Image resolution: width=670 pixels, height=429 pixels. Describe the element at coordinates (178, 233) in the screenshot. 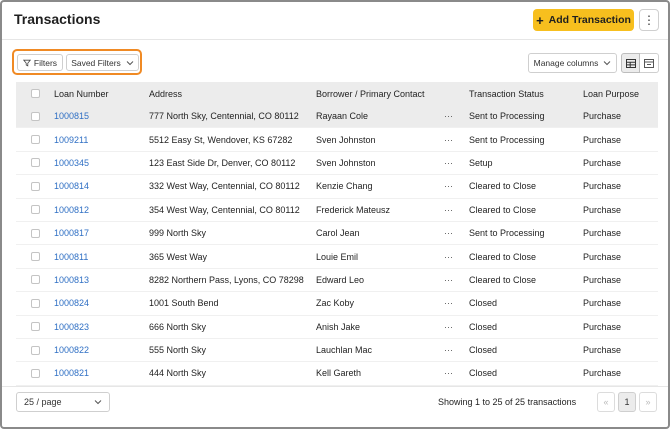

I see `address-cell: 999 North Sky` at that location.